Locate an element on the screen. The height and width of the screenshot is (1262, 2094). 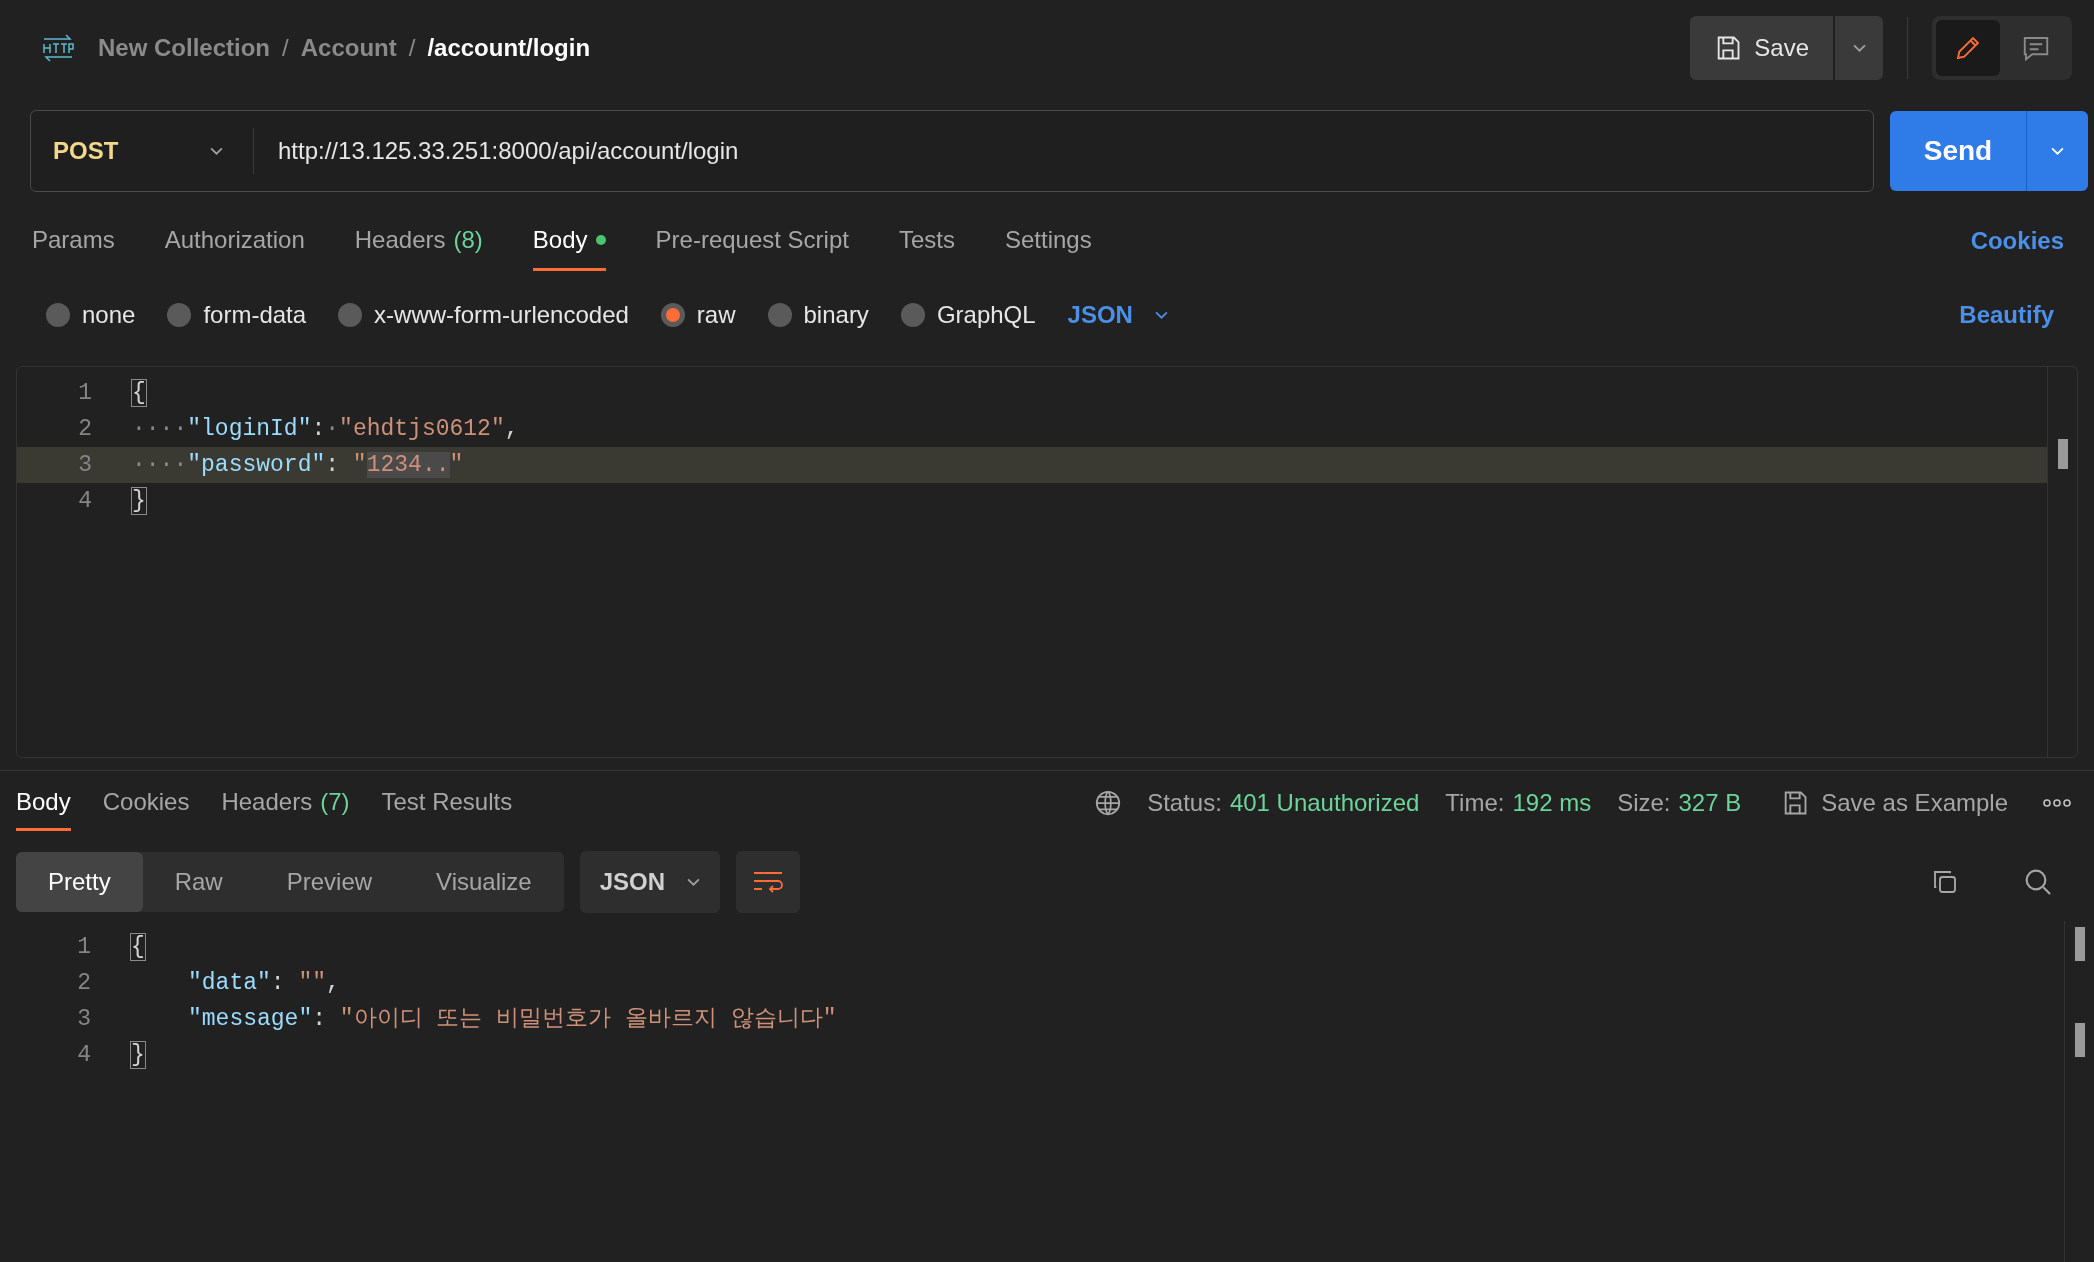
request-tab: Settings is located at coordinates (1048, 241).